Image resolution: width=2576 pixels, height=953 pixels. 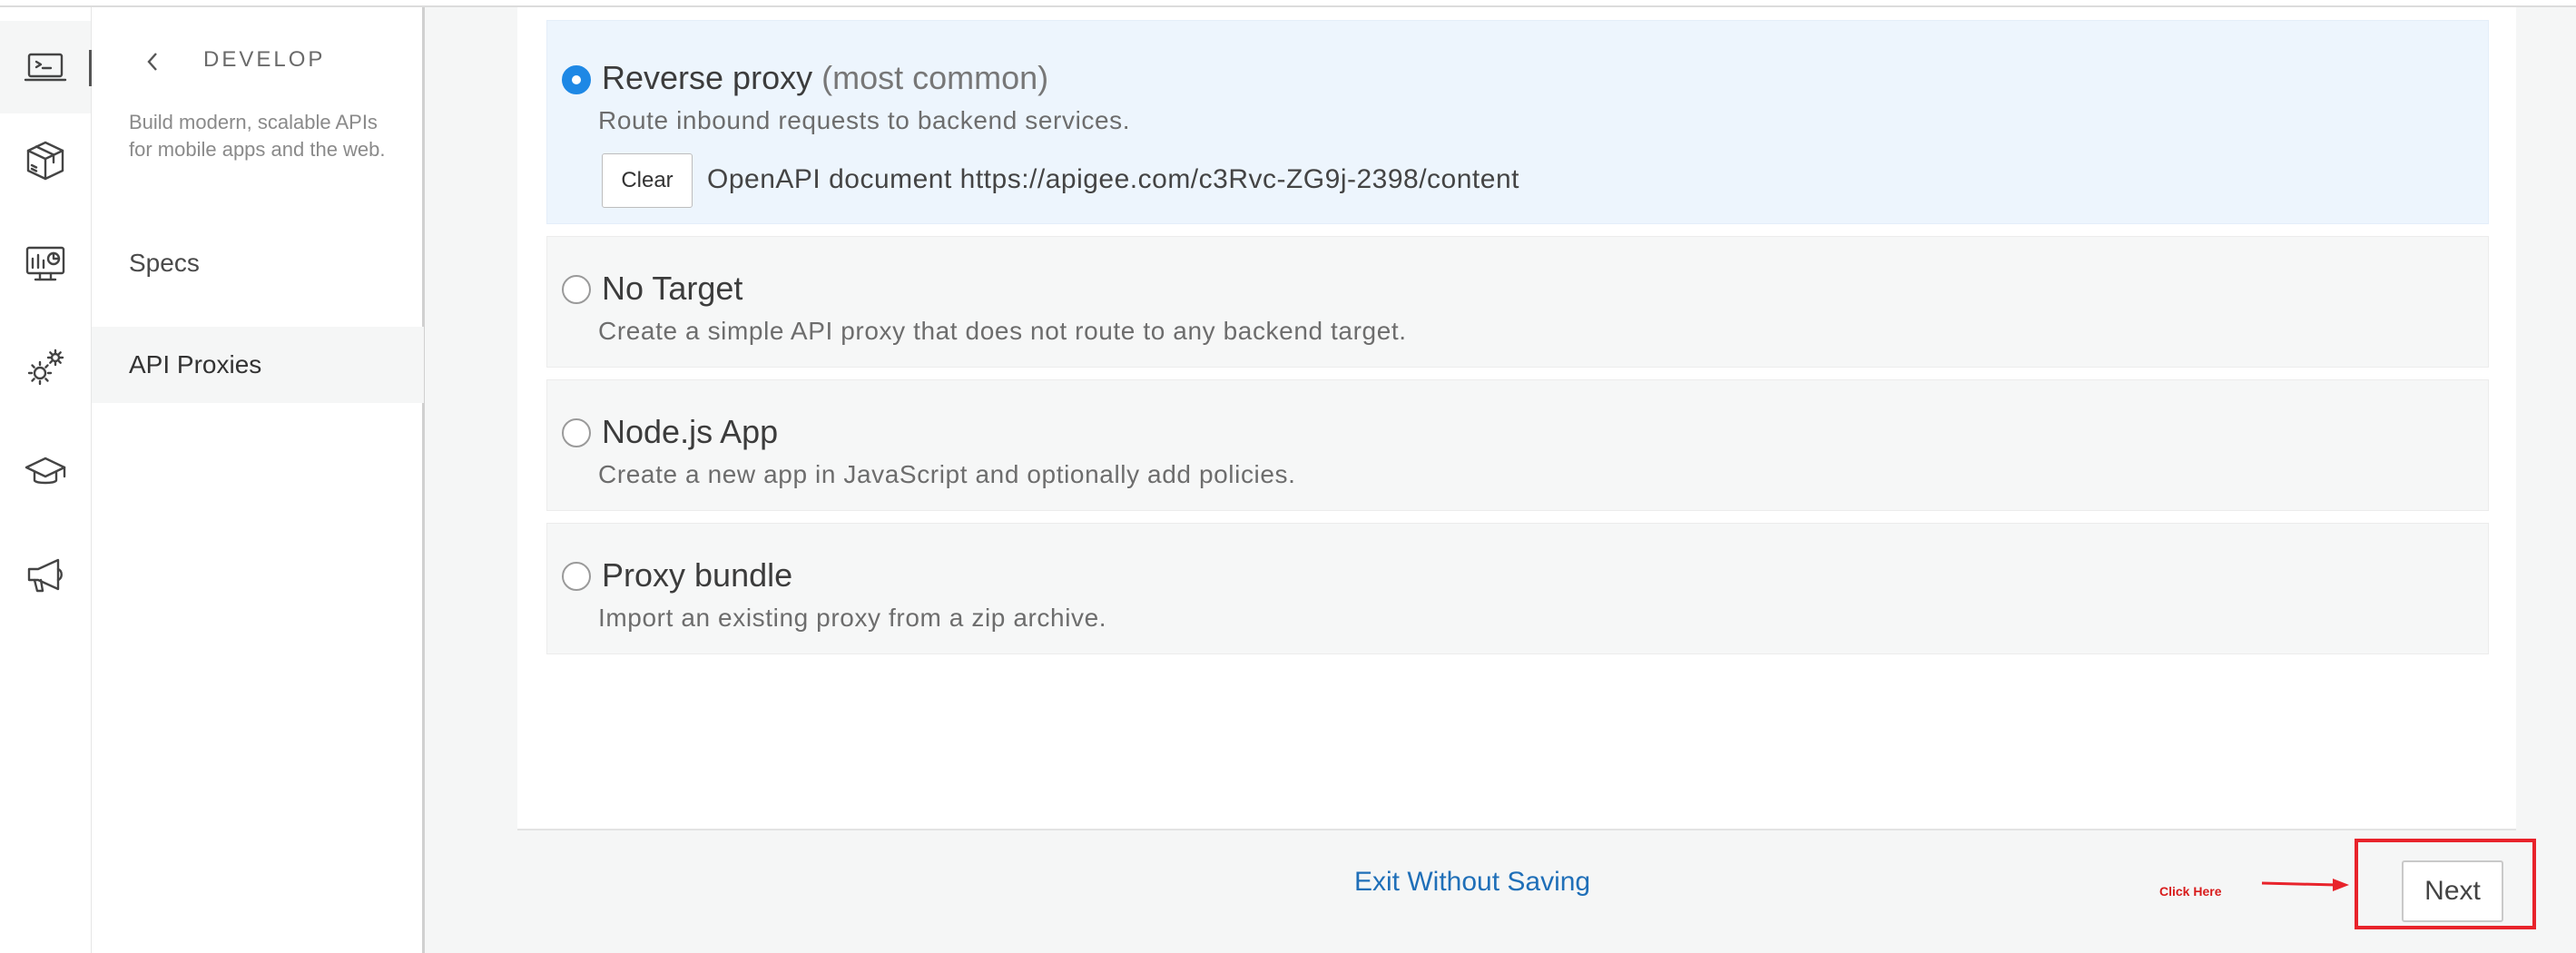 I want to click on option-title: Proxy bundle, so click(x=697, y=575).